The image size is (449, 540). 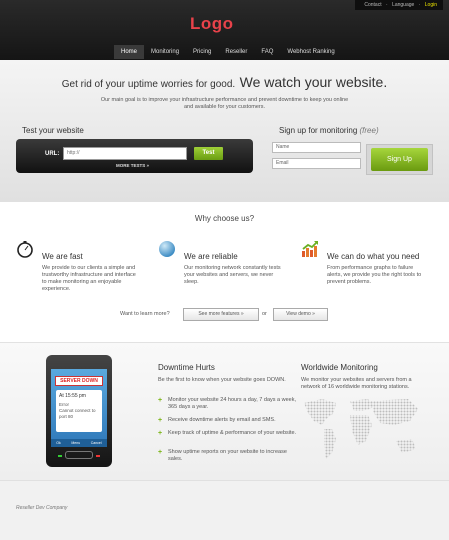 I want to click on world-map-icon, so click(x=361, y=429).